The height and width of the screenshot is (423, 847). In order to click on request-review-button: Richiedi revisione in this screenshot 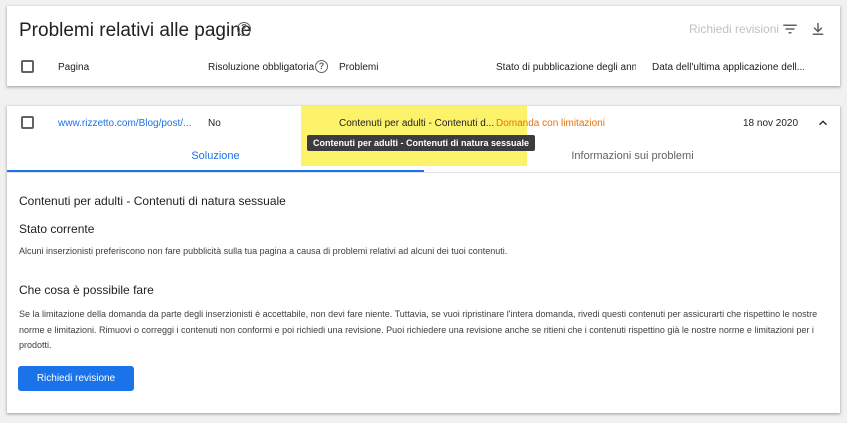, I will do `click(76, 378)`.